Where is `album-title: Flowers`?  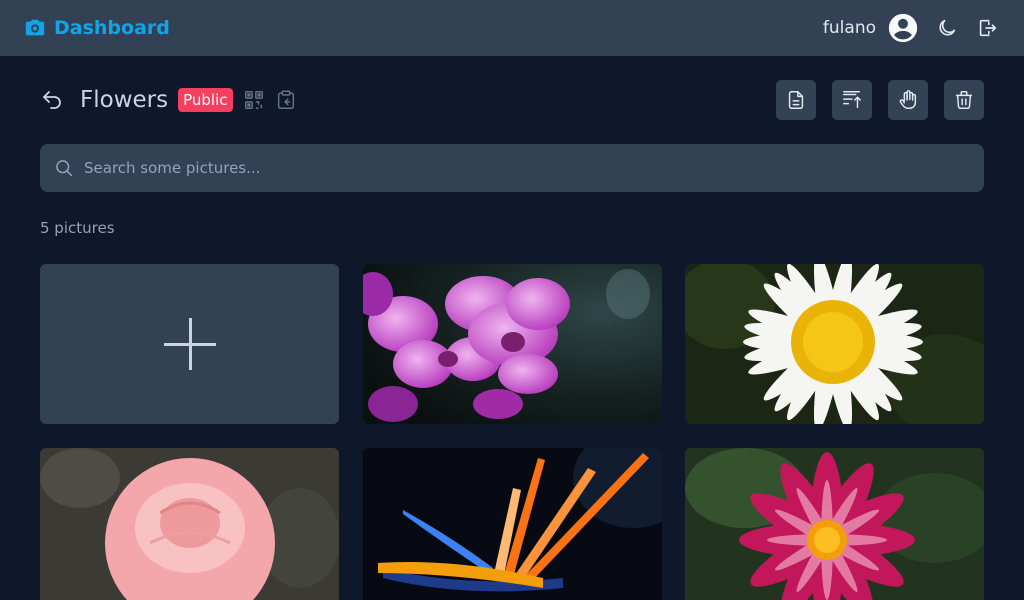 album-title: Flowers is located at coordinates (124, 100).